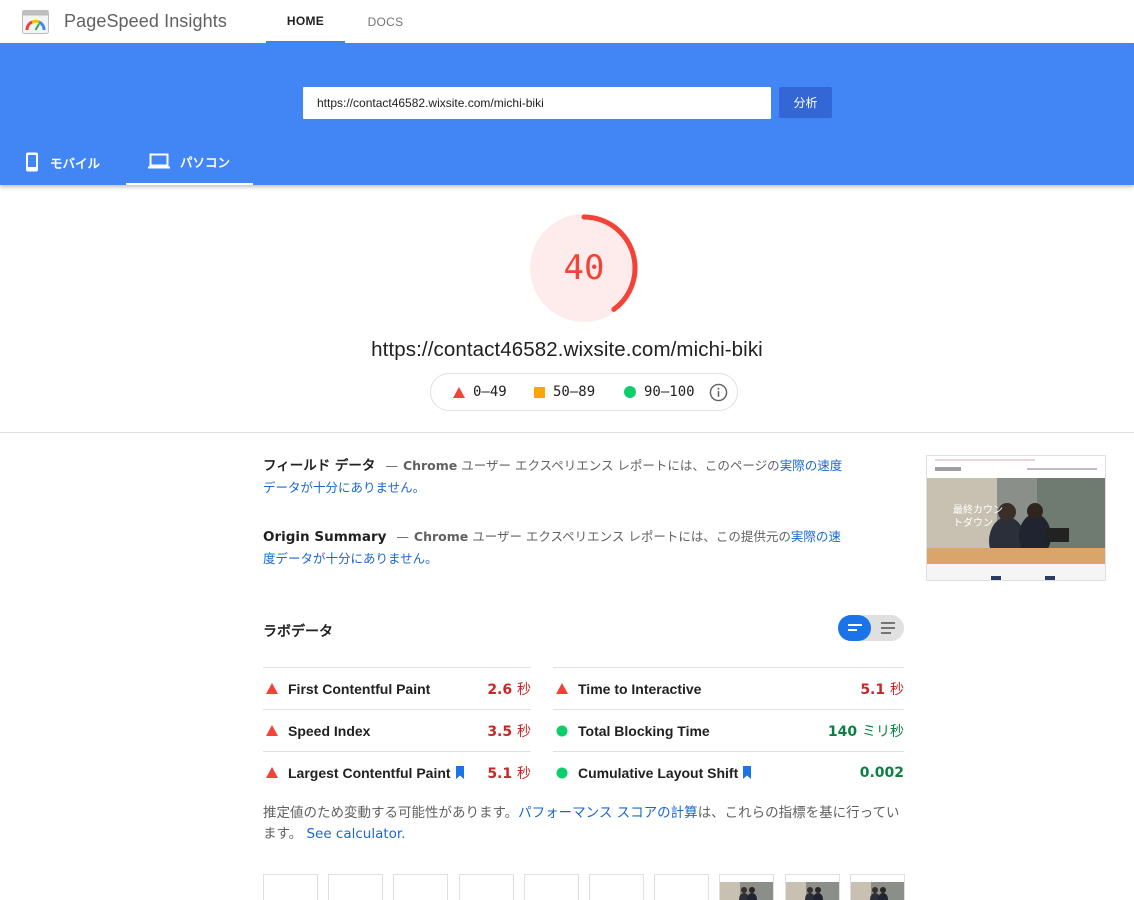 The image size is (1134, 900). What do you see at coordinates (369, 772) in the screenshot?
I see `metric-name-text: Largest Contentful Paint` at bounding box center [369, 772].